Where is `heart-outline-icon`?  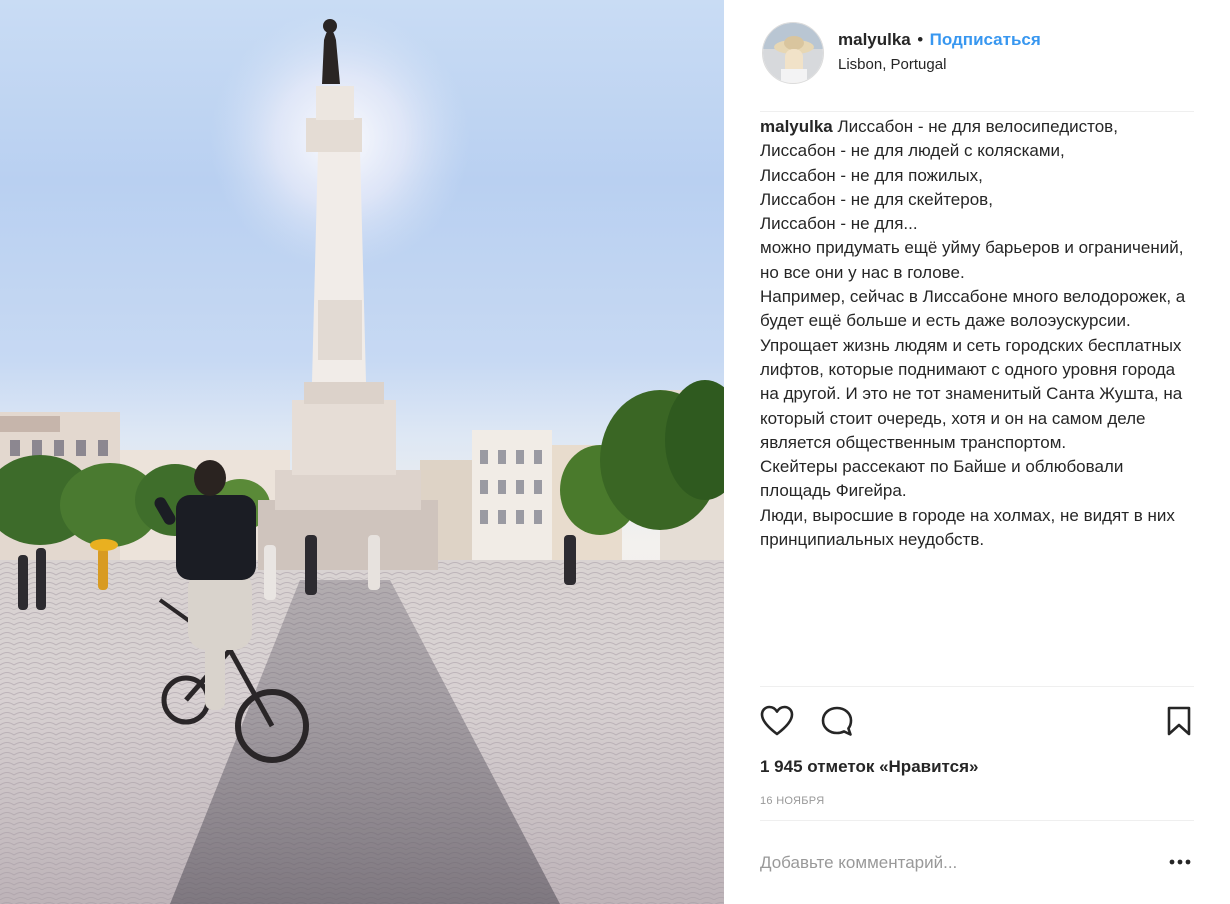 heart-outline-icon is located at coordinates (777, 720).